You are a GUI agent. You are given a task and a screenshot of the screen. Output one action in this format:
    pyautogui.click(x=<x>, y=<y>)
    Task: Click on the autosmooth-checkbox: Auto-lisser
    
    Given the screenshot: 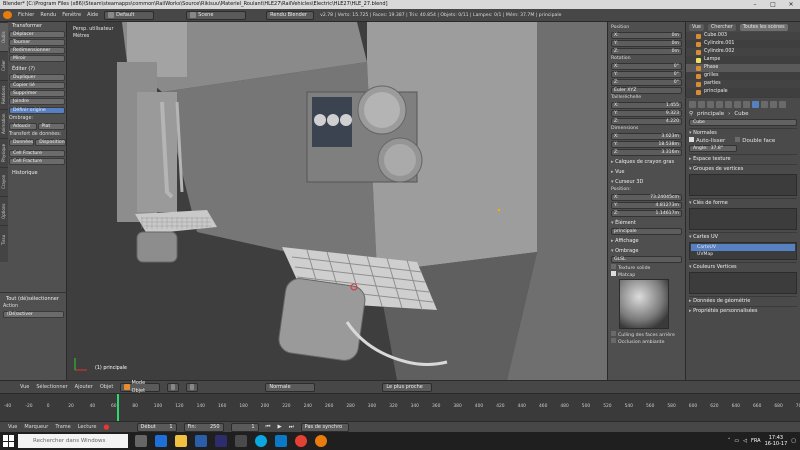 What is the action you would take?
    pyautogui.click(x=707, y=140)
    